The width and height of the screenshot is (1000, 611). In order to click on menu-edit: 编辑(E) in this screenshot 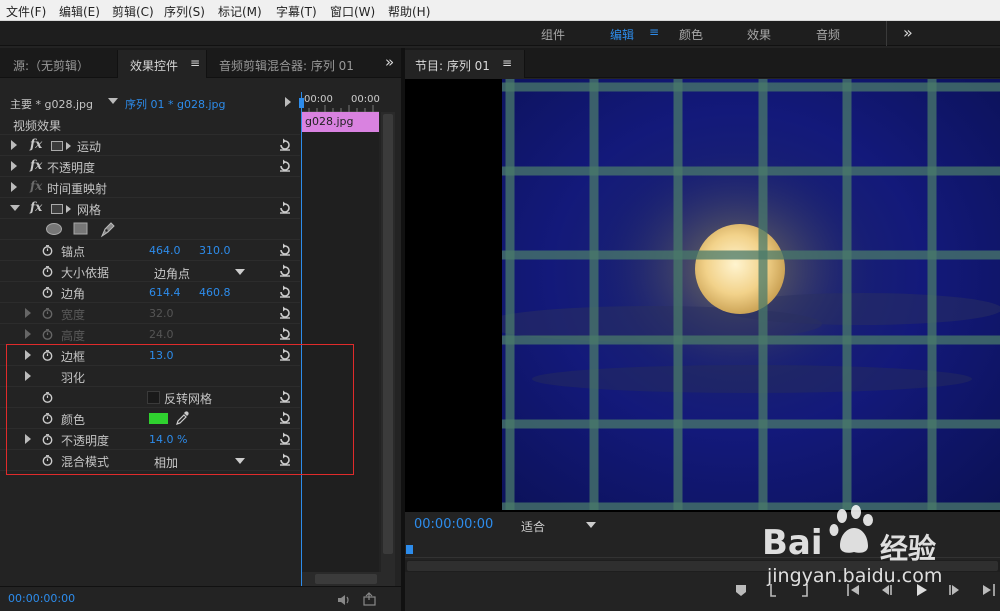, I will do `click(79, 11)`.